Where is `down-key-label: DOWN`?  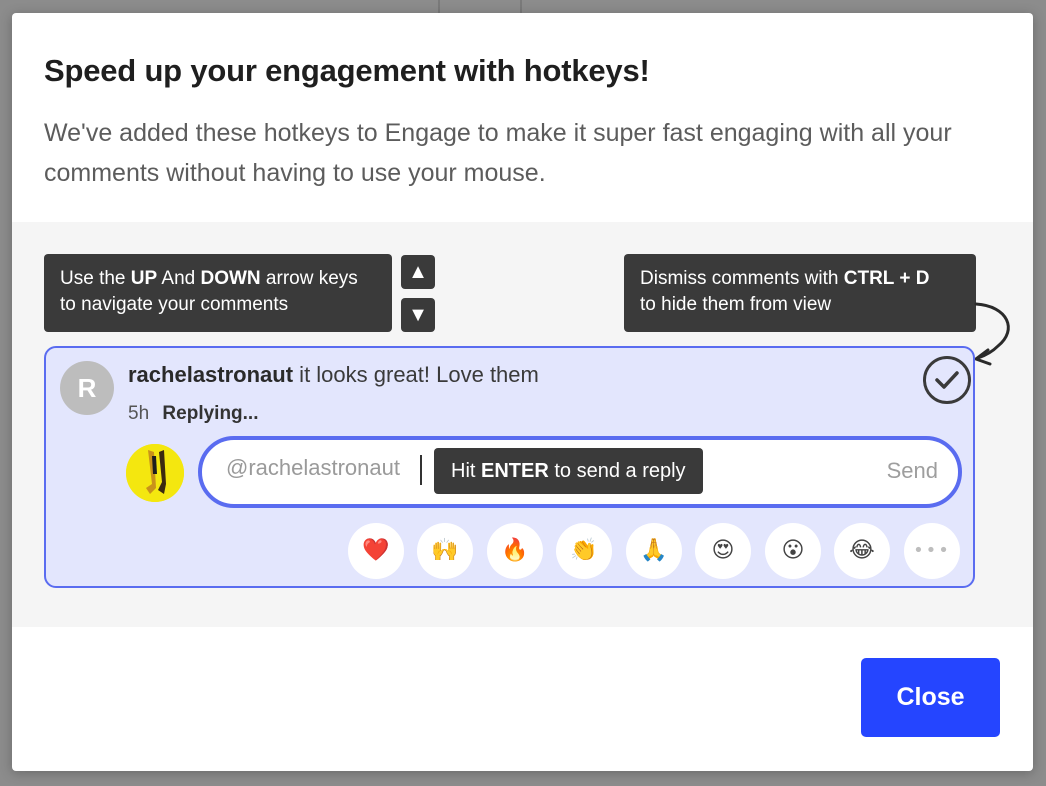
down-key-label: DOWN is located at coordinates (230, 278).